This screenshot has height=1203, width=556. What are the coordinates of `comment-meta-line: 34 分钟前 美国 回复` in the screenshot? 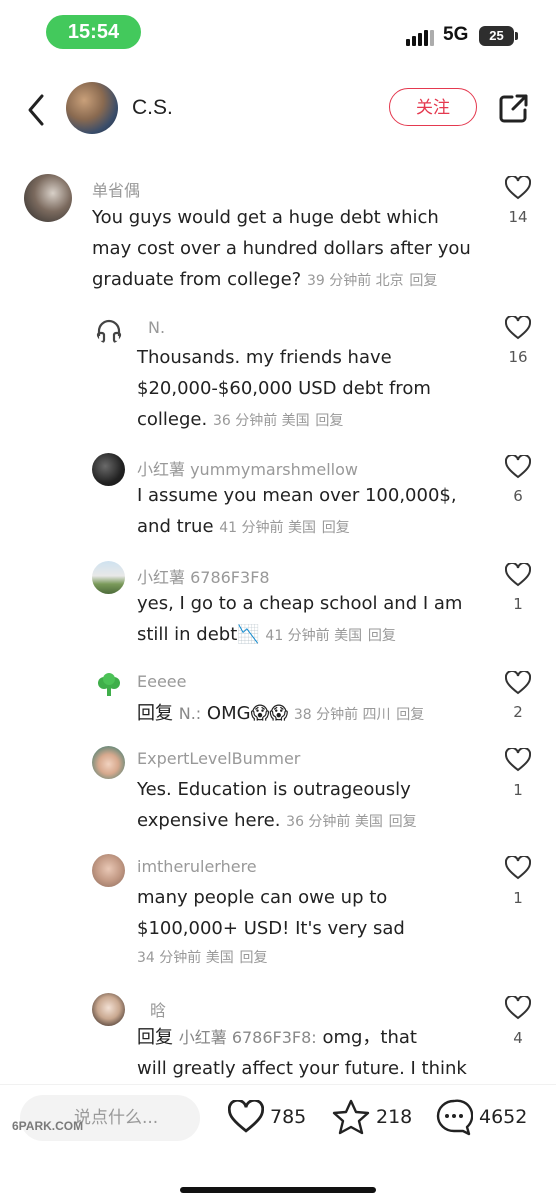 It's located at (202, 957).